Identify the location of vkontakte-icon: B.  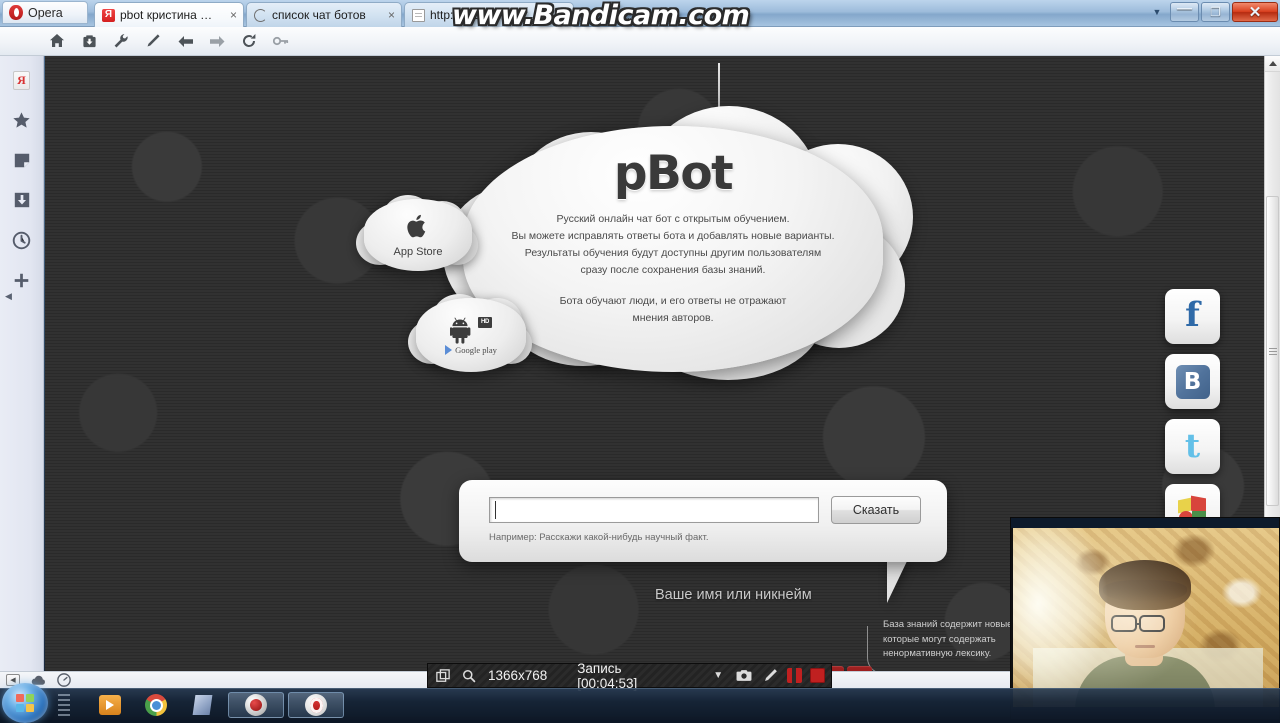
(1193, 382).